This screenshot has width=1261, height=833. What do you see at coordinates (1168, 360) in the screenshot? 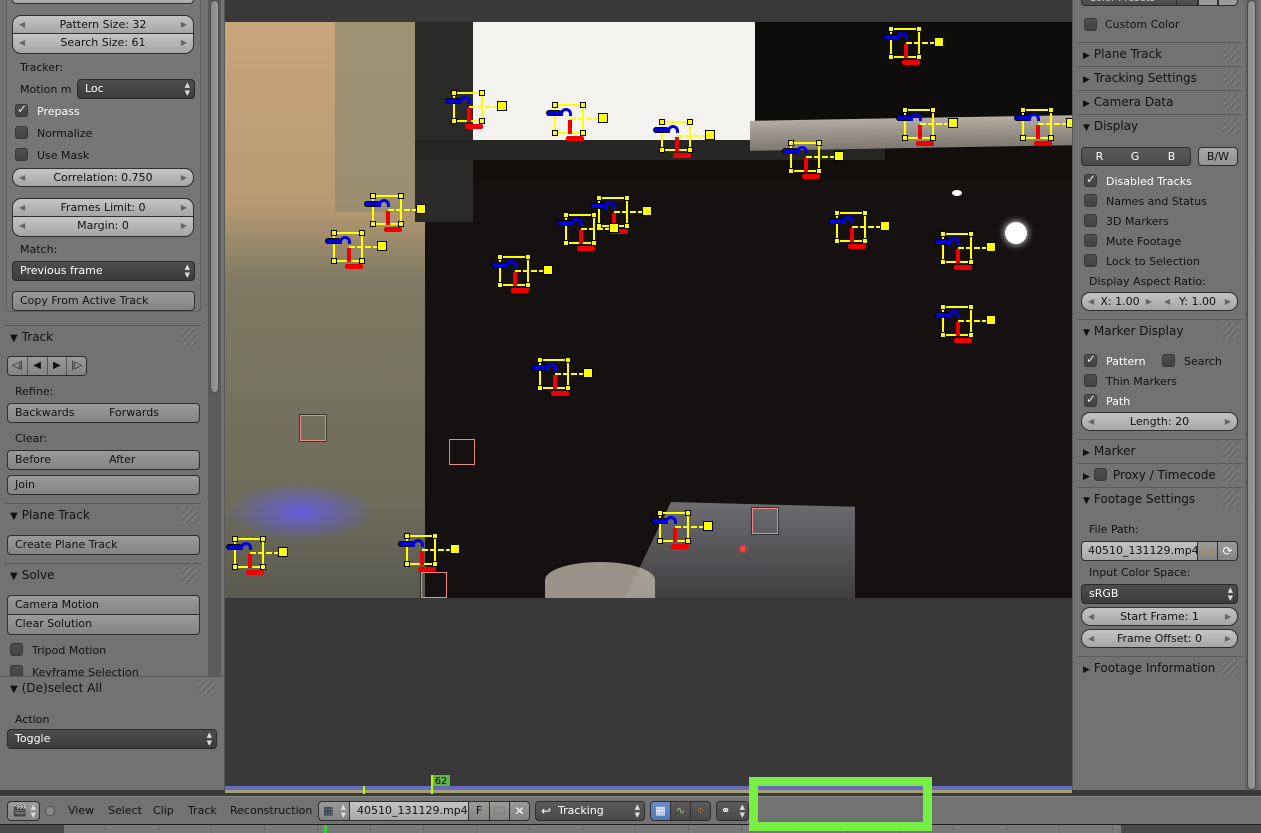
I see `search-checkbox` at bounding box center [1168, 360].